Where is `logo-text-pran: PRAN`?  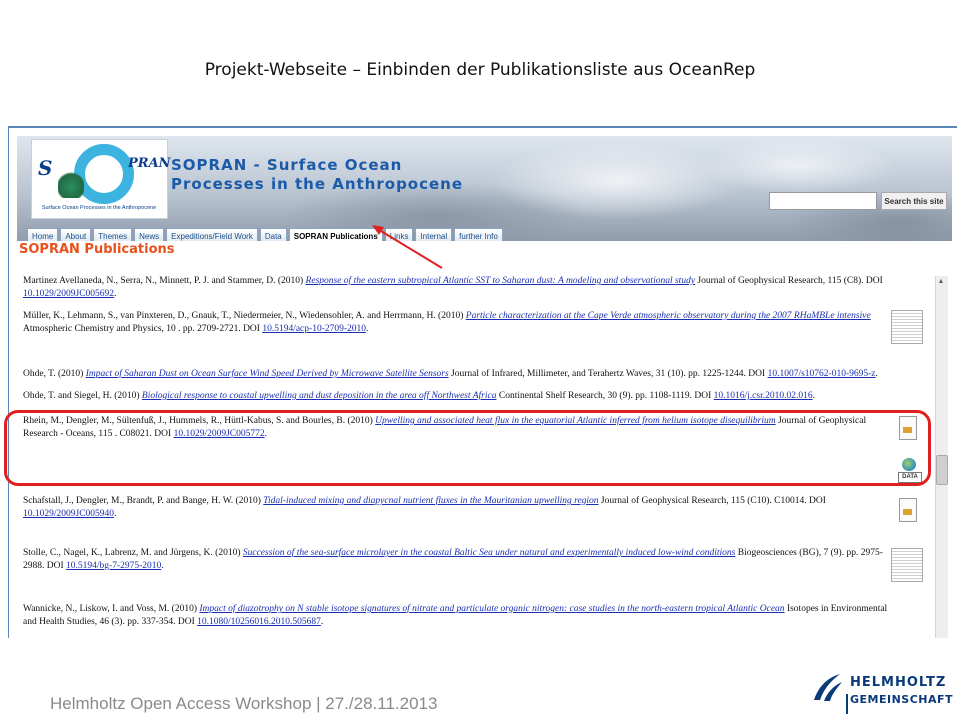
logo-text-pran: PRAN is located at coordinates (149, 163).